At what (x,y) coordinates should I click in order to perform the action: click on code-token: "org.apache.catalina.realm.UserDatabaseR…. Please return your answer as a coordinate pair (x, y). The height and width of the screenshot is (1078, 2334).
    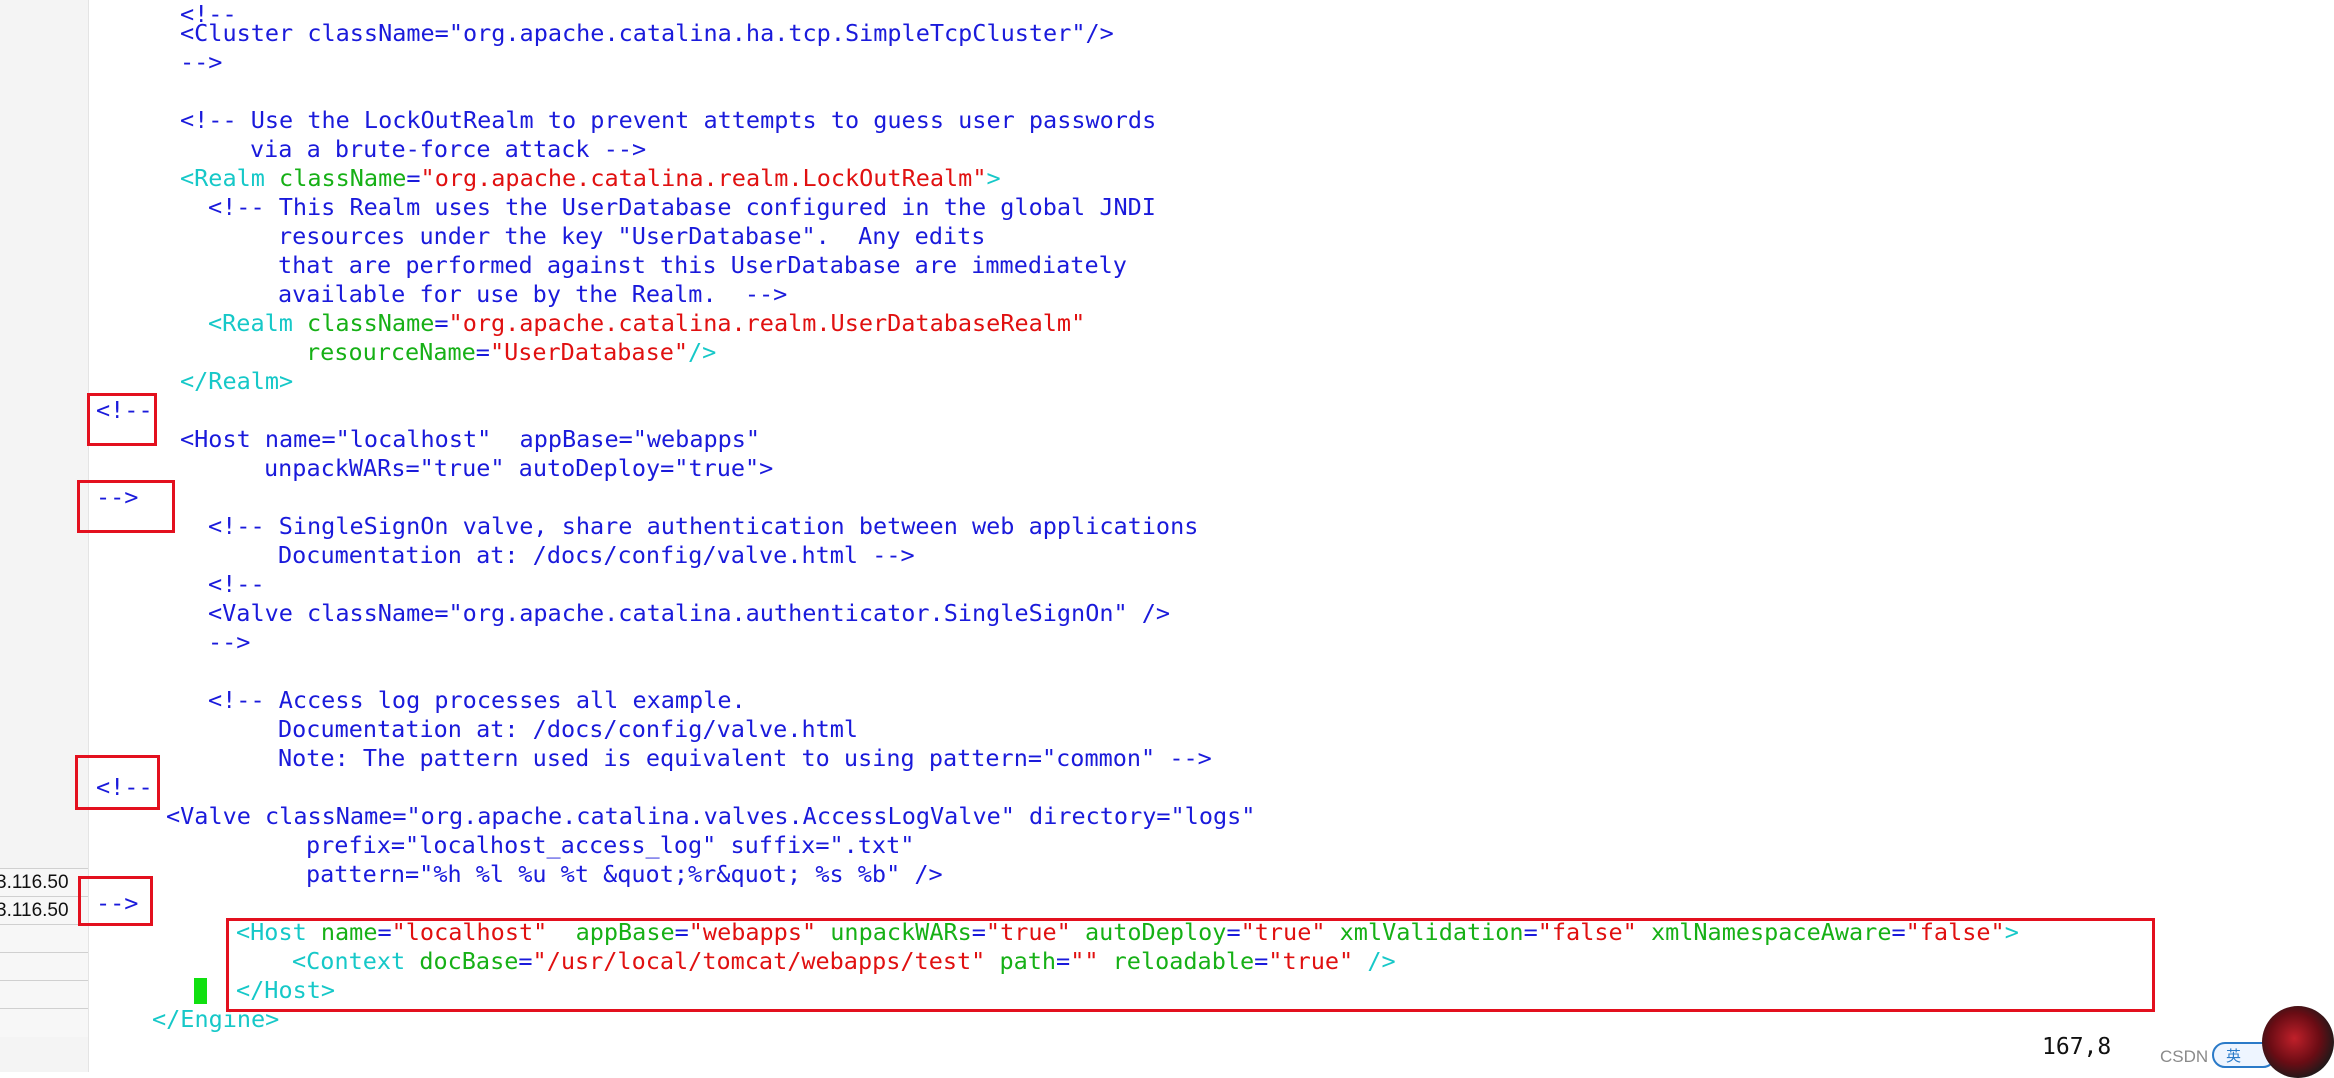
    Looking at the image, I should click on (767, 323).